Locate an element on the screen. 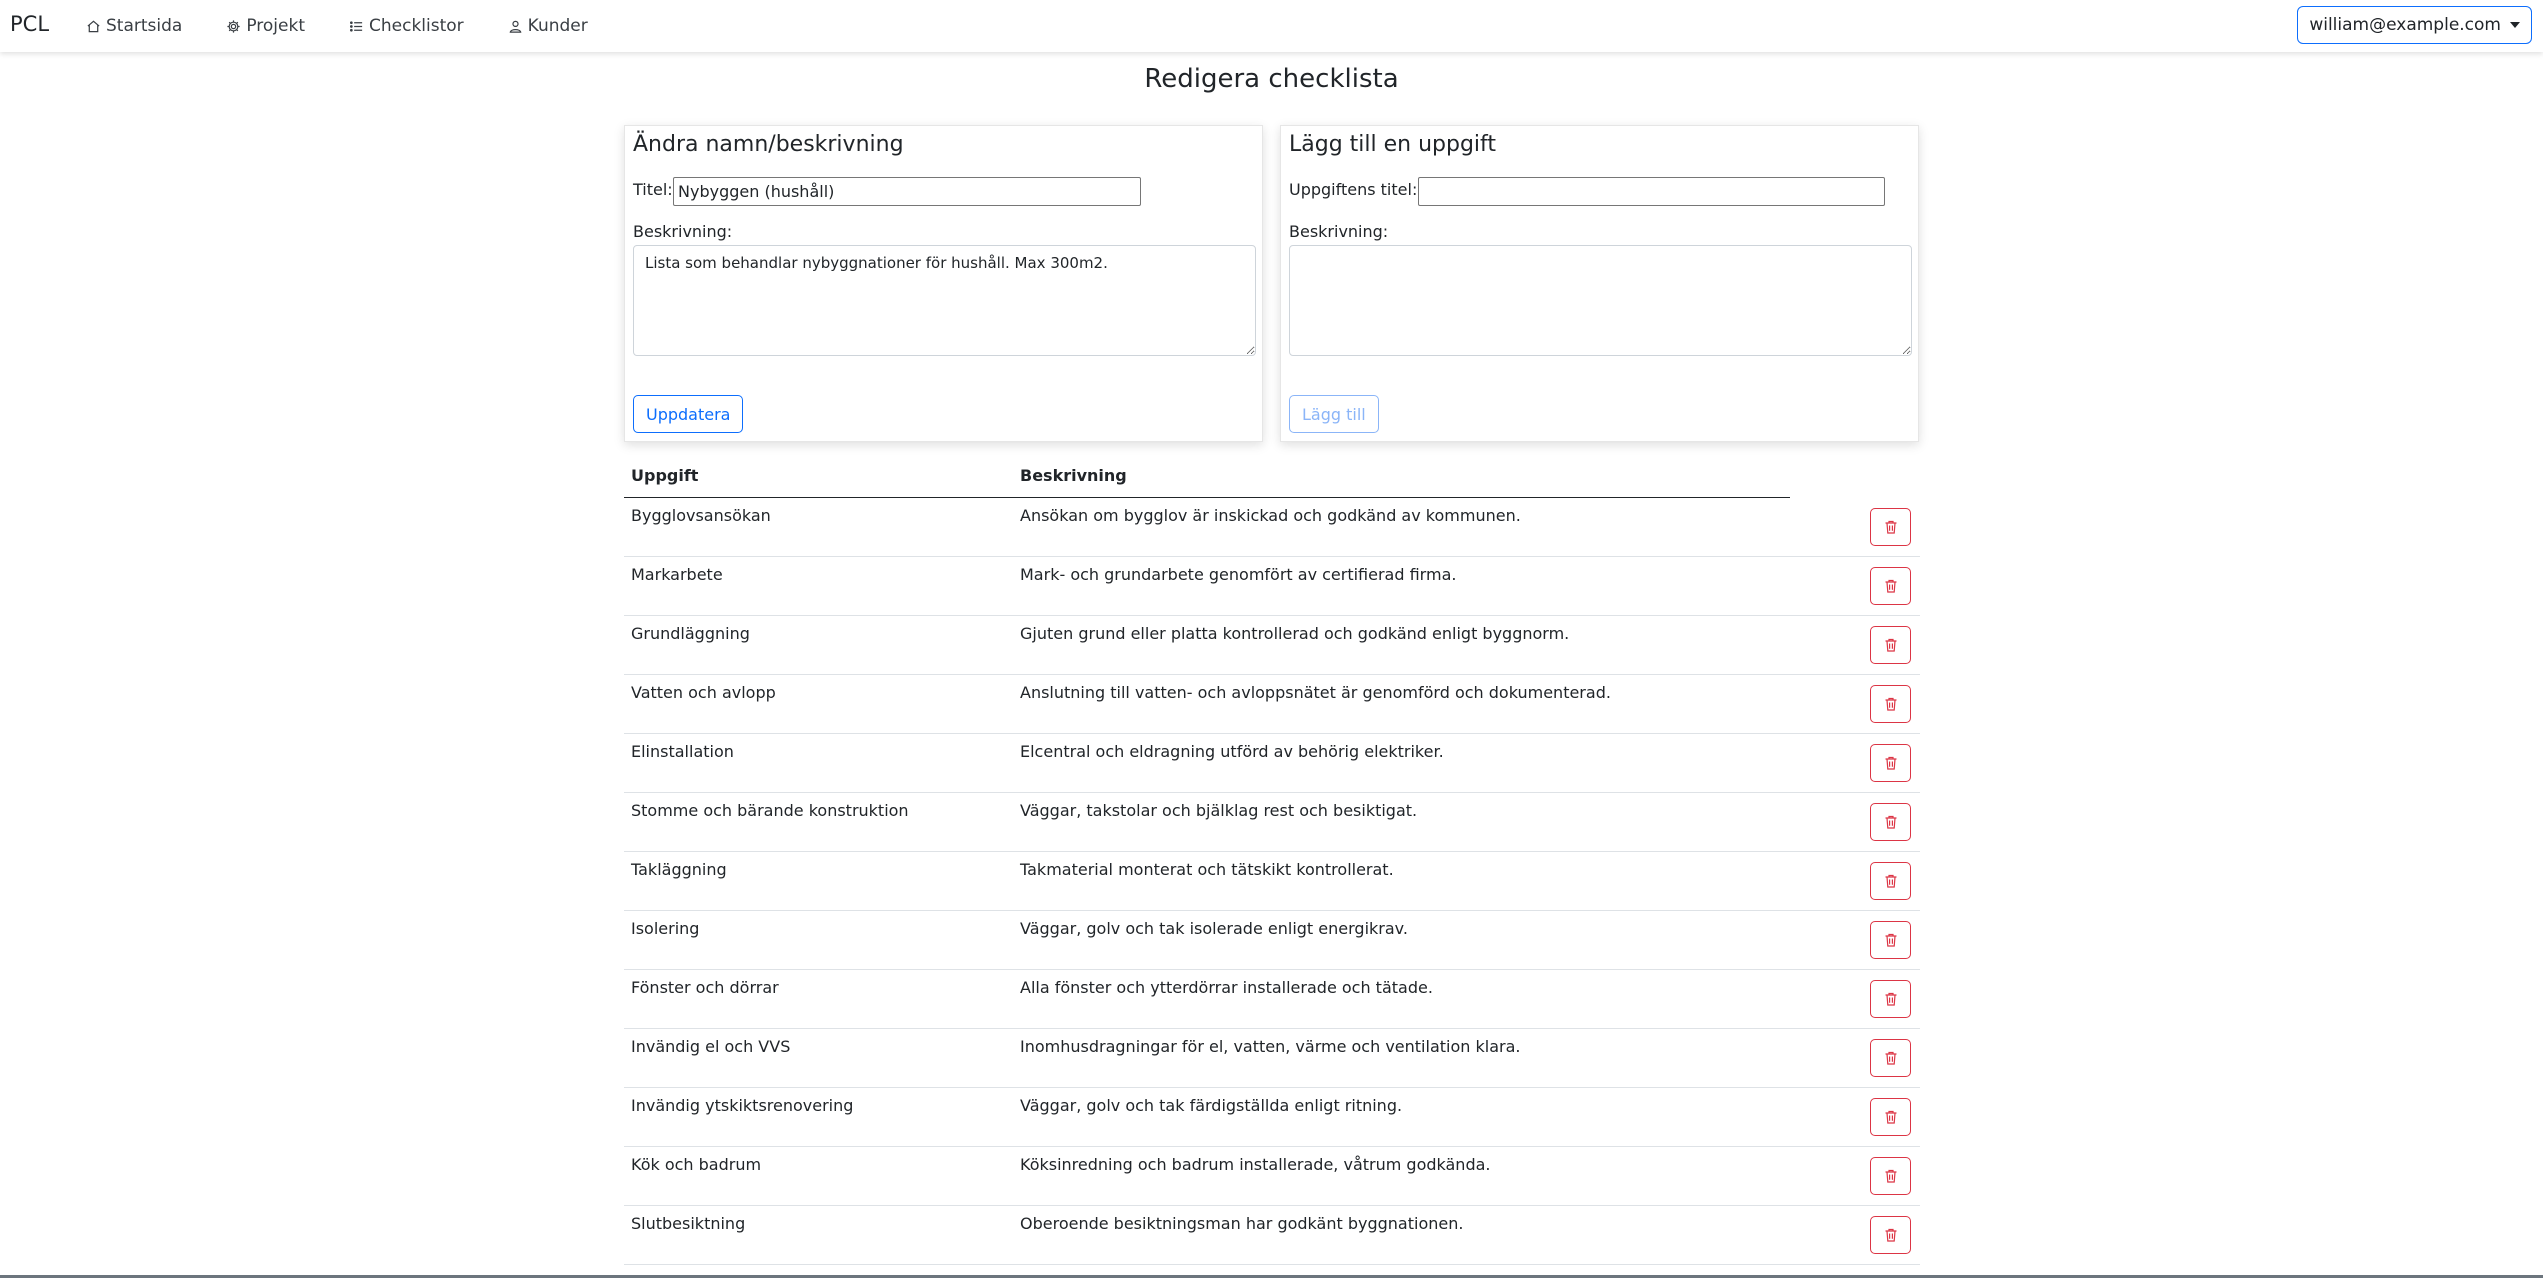 This screenshot has height=1278, width=2543. task-name: Vatten och avlopp is located at coordinates (703, 692).